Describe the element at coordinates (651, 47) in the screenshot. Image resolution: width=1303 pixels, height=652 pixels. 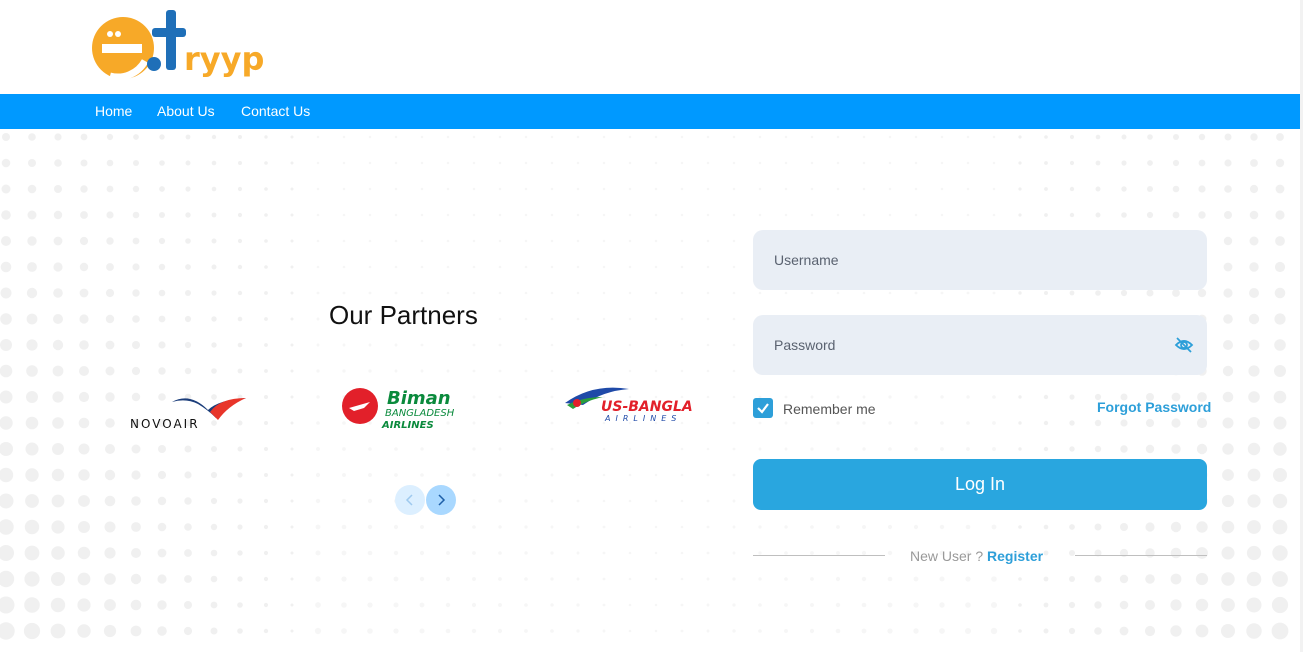
I see `header: ryyp` at that location.